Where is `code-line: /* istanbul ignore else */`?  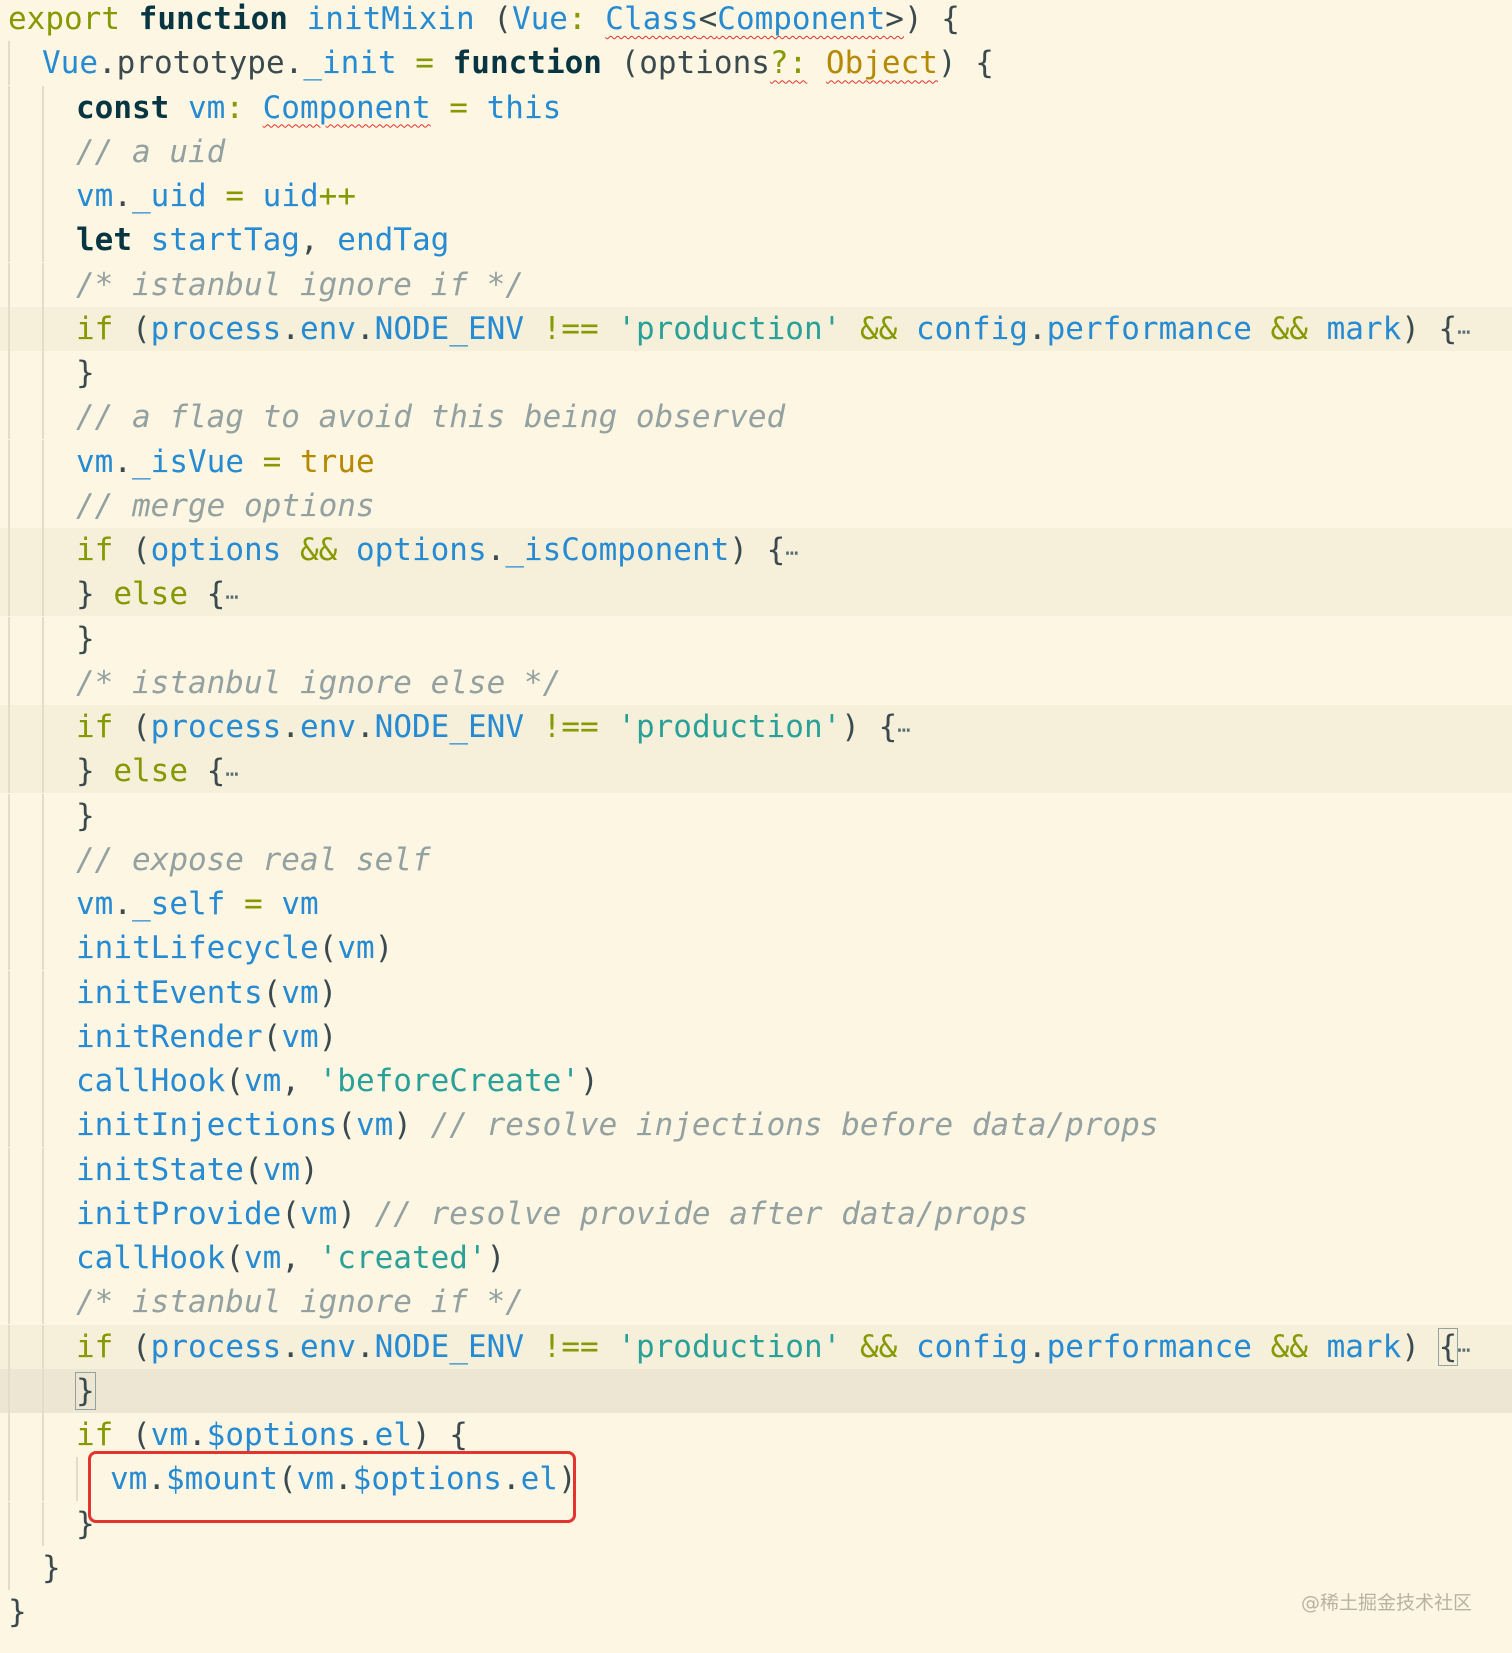
code-line: /* istanbul ignore else */ is located at coordinates (756, 682).